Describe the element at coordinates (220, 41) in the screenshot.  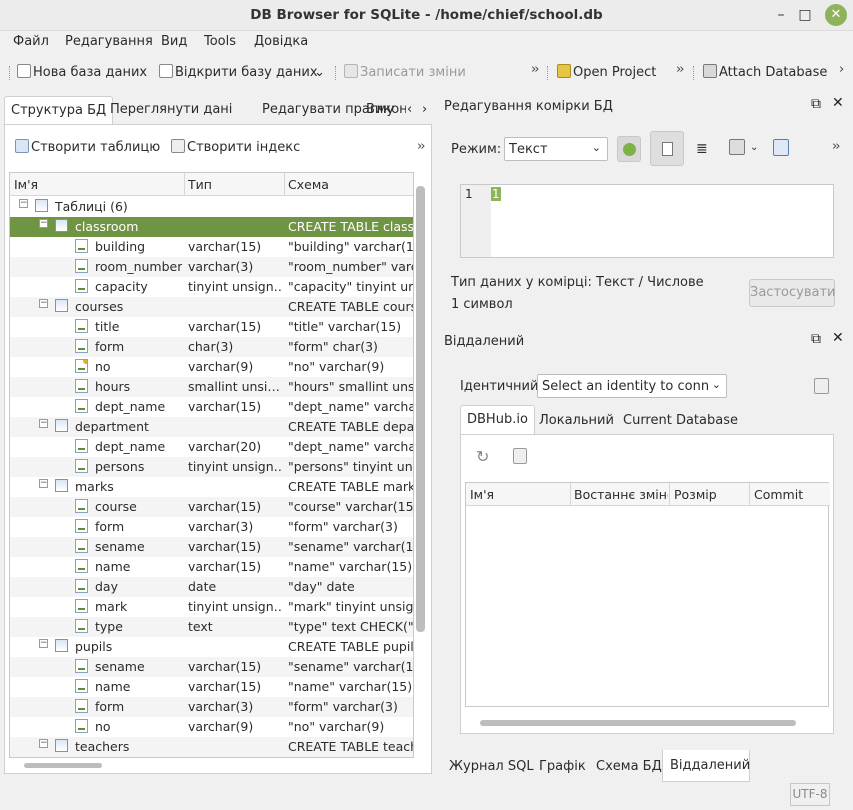
I see `menu-tools: Tools` at that location.